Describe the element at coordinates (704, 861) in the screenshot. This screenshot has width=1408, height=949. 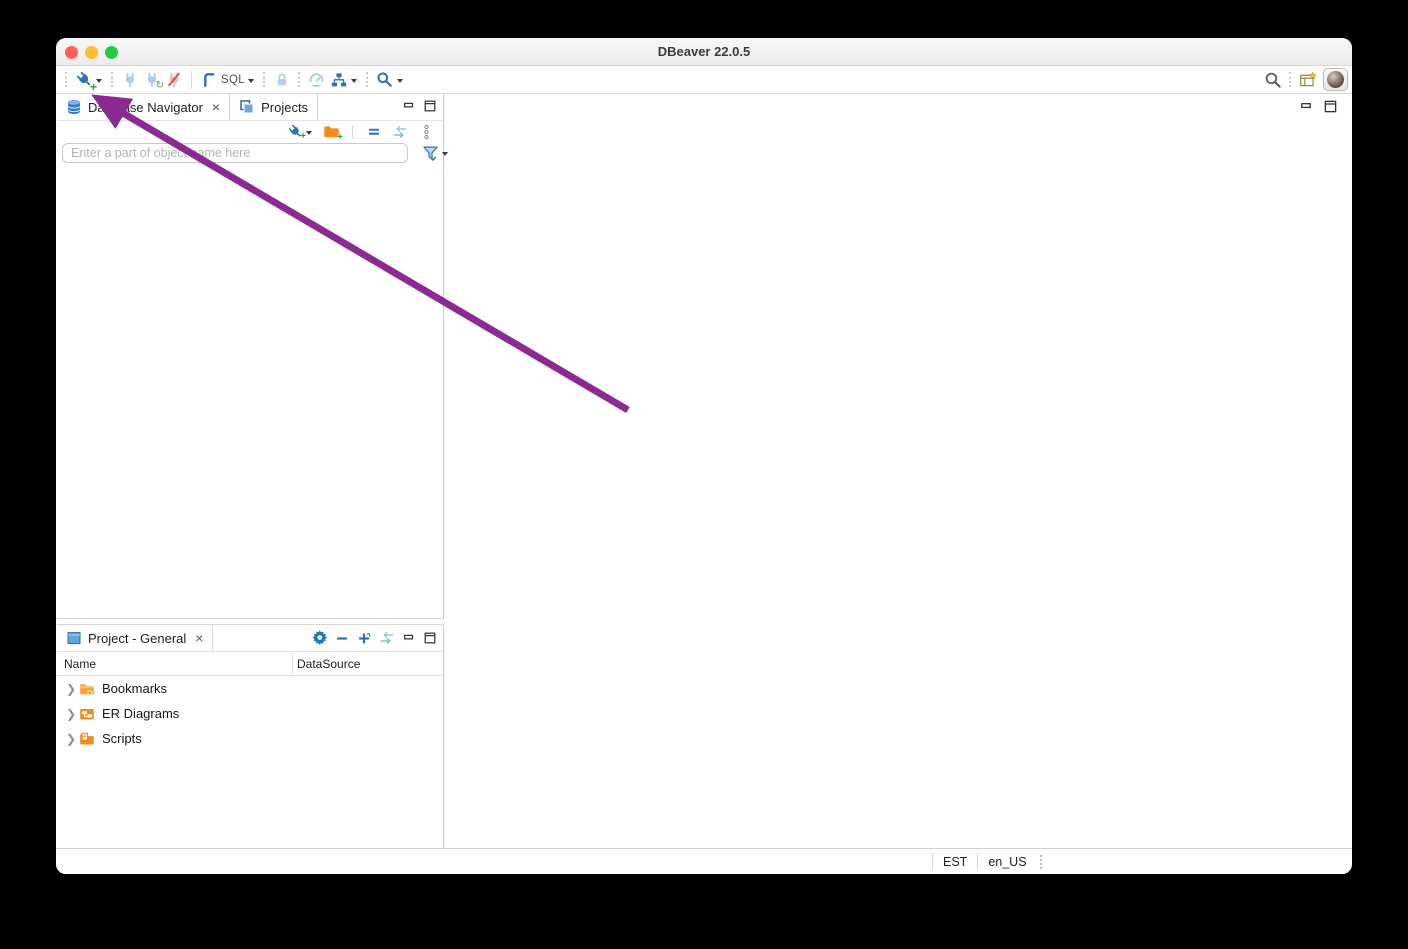
I see `status-bar: EST en_US` at that location.